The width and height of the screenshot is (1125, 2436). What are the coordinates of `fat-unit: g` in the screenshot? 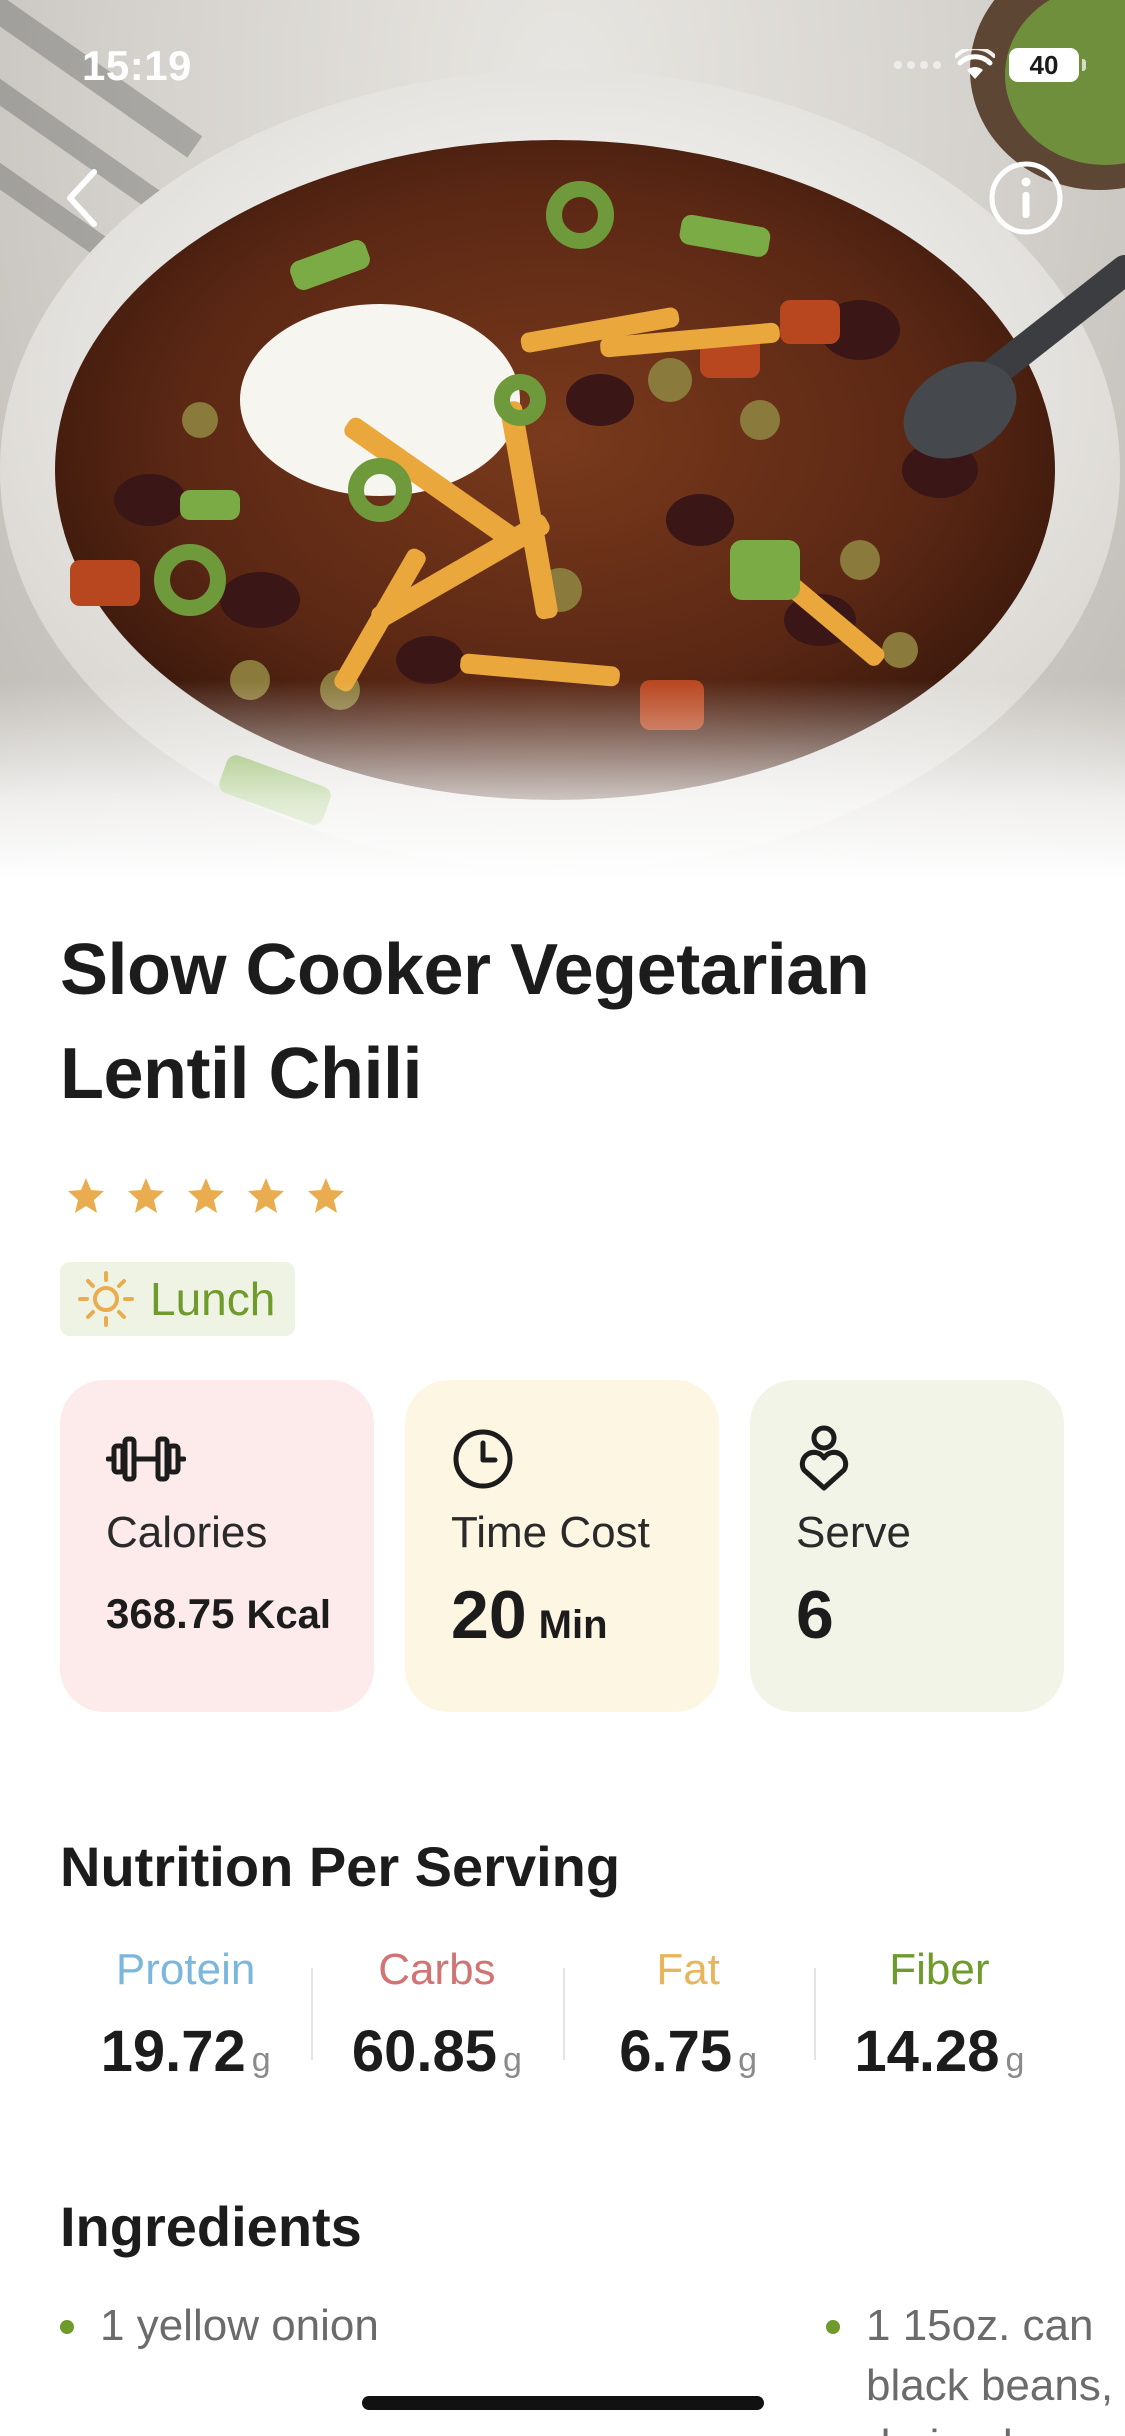 It's located at (748, 2060).